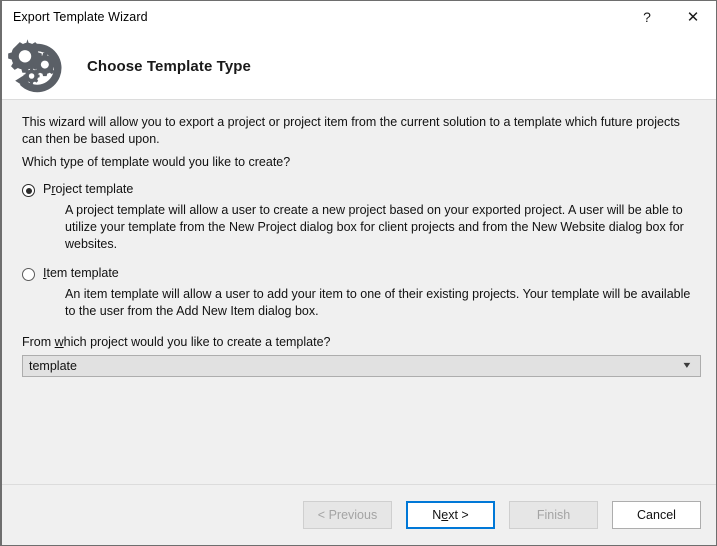 This screenshot has height=546, width=717. Describe the element at coordinates (53, 366) in the screenshot. I see `project-select-value: template` at that location.